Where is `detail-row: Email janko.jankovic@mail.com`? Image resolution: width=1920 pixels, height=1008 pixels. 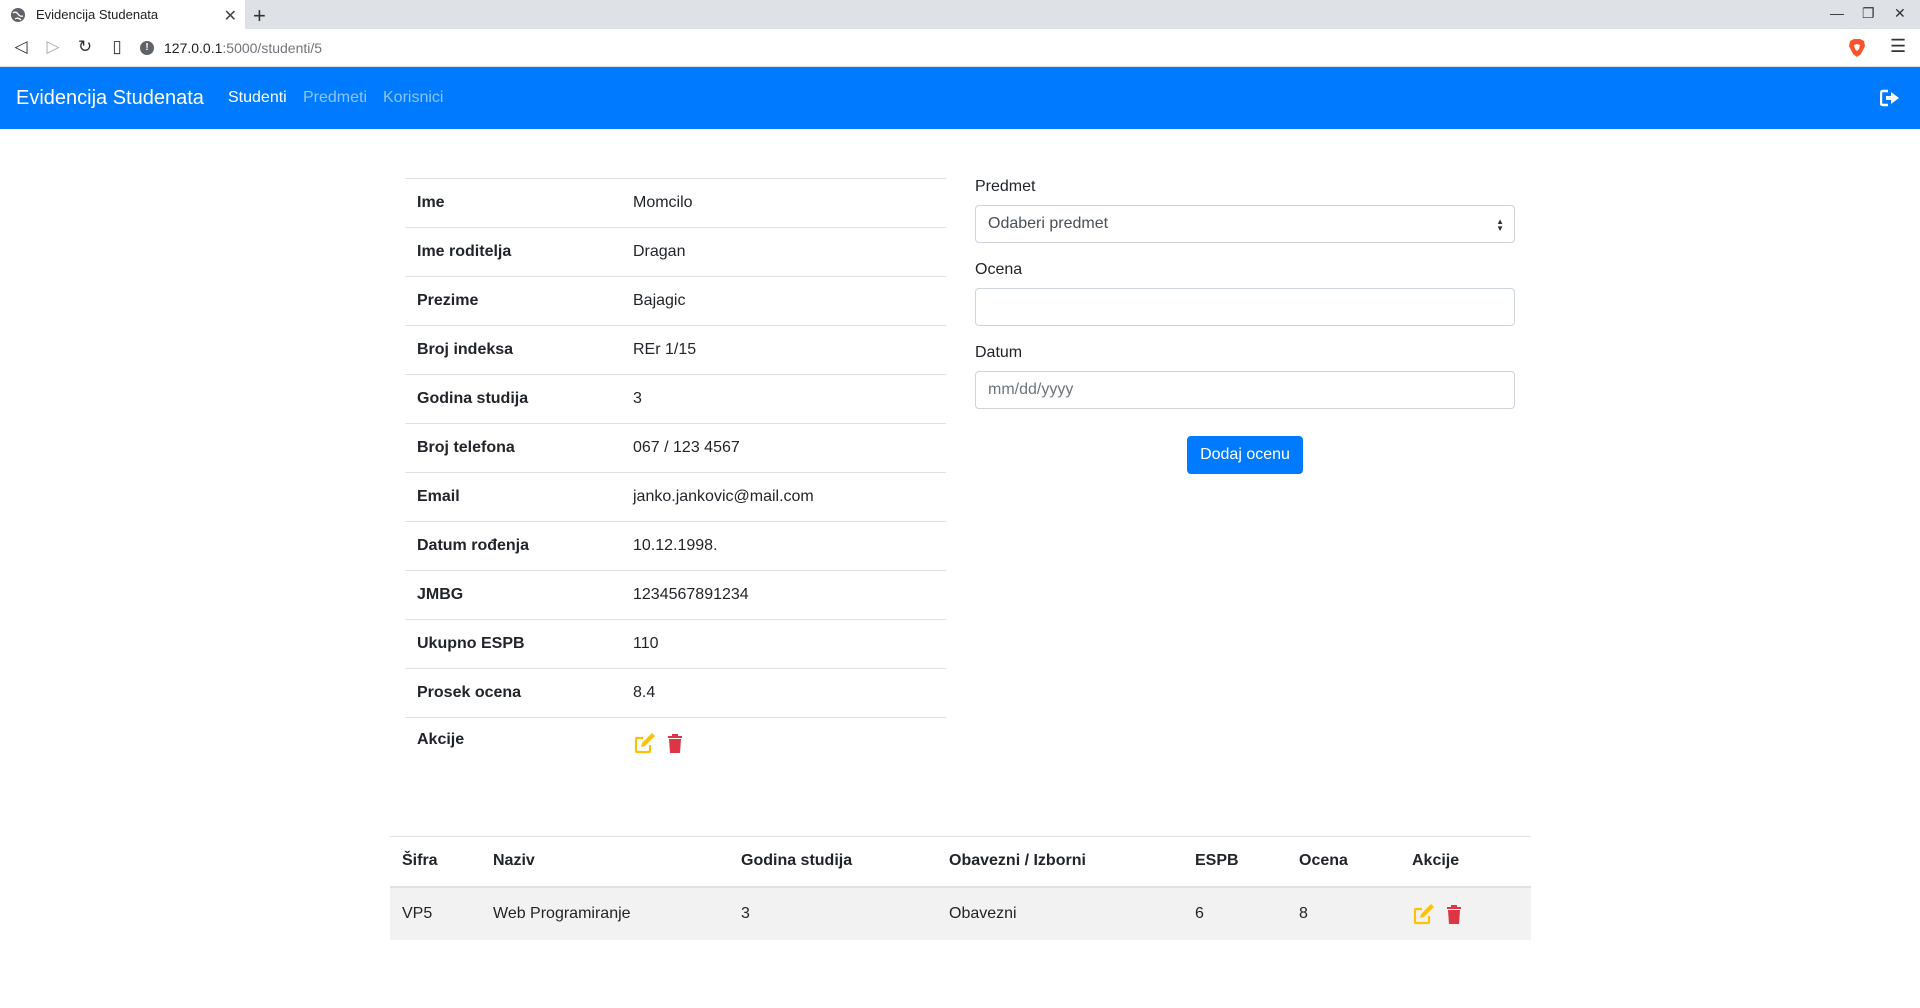 detail-row: Email janko.jankovic@mail.com is located at coordinates (675, 497).